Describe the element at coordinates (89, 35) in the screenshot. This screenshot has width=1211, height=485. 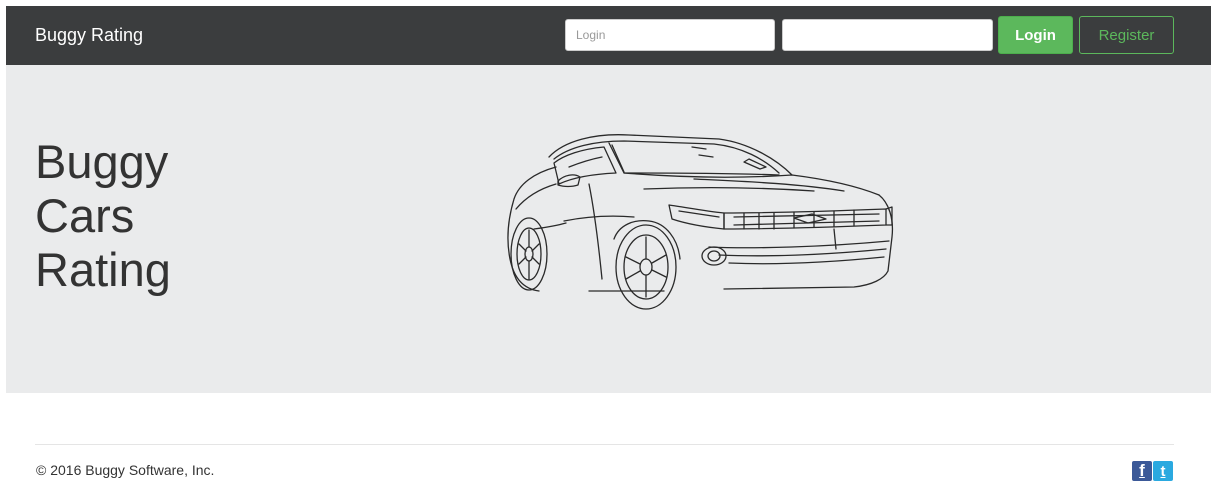
I see `brand-link: Buggy Rating` at that location.